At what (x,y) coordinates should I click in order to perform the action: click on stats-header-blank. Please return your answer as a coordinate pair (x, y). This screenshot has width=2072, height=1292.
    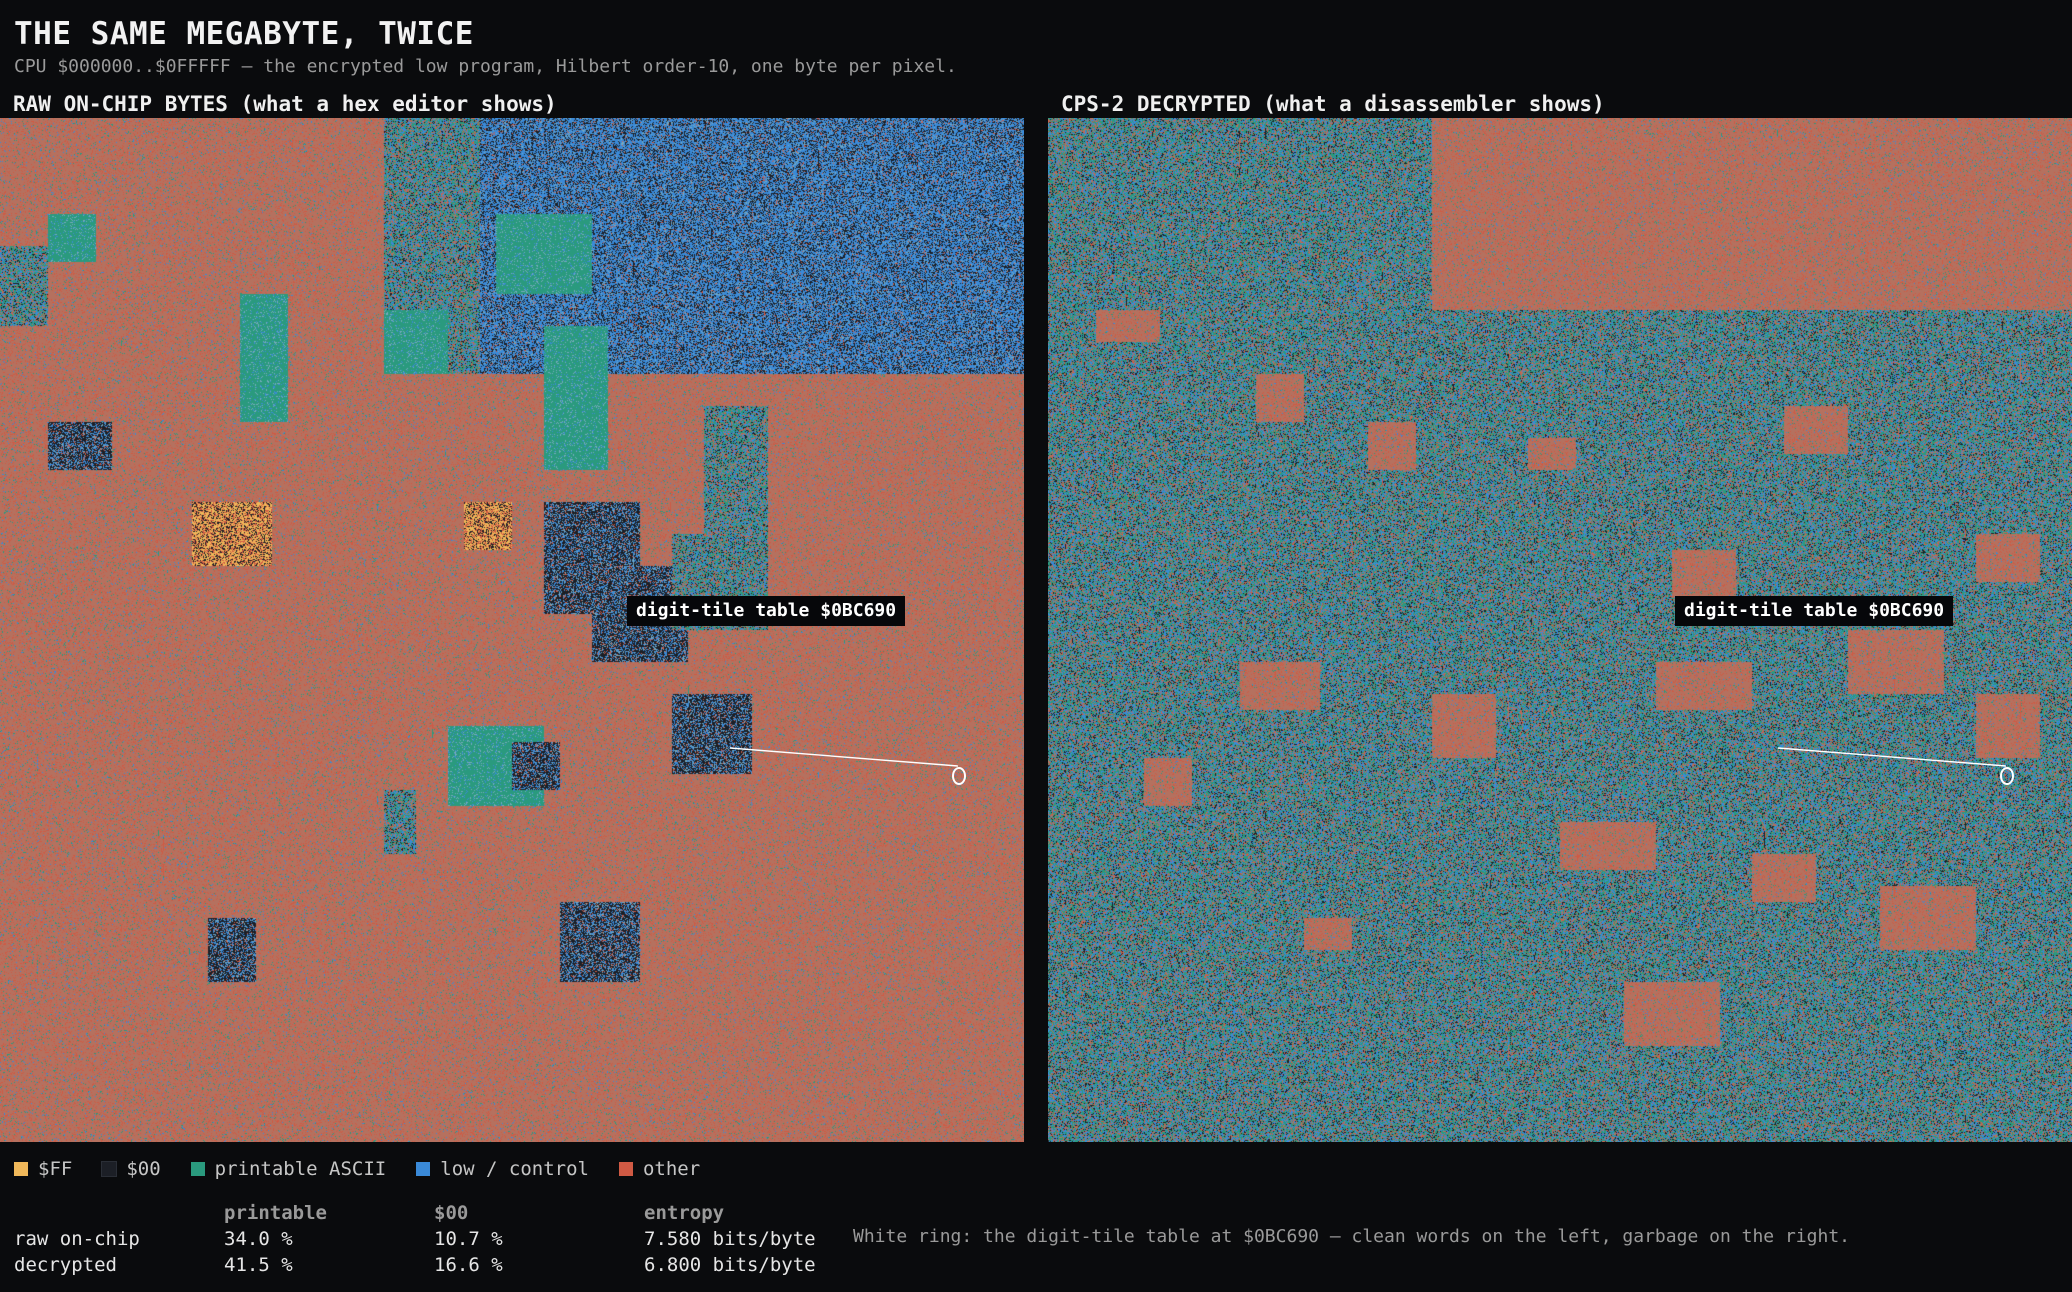
    Looking at the image, I should click on (119, 1213).